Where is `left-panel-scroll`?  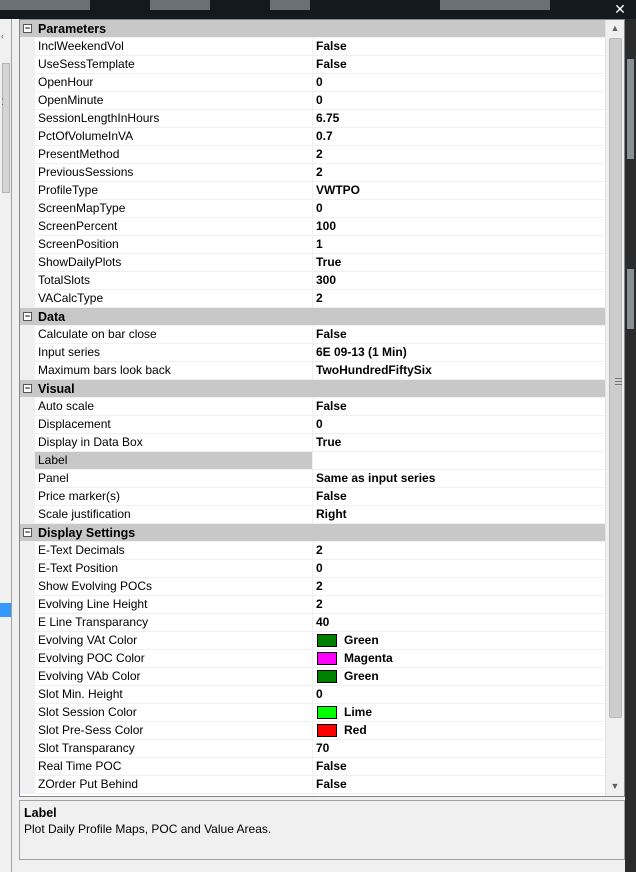
left-panel-scroll is located at coordinates (6, 128).